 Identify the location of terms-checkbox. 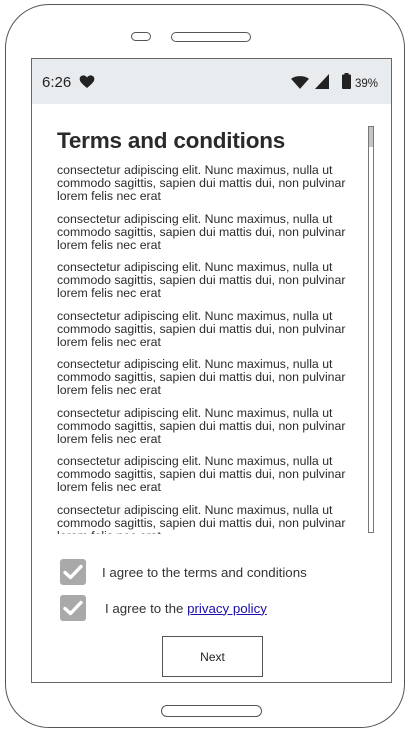
(73, 572).